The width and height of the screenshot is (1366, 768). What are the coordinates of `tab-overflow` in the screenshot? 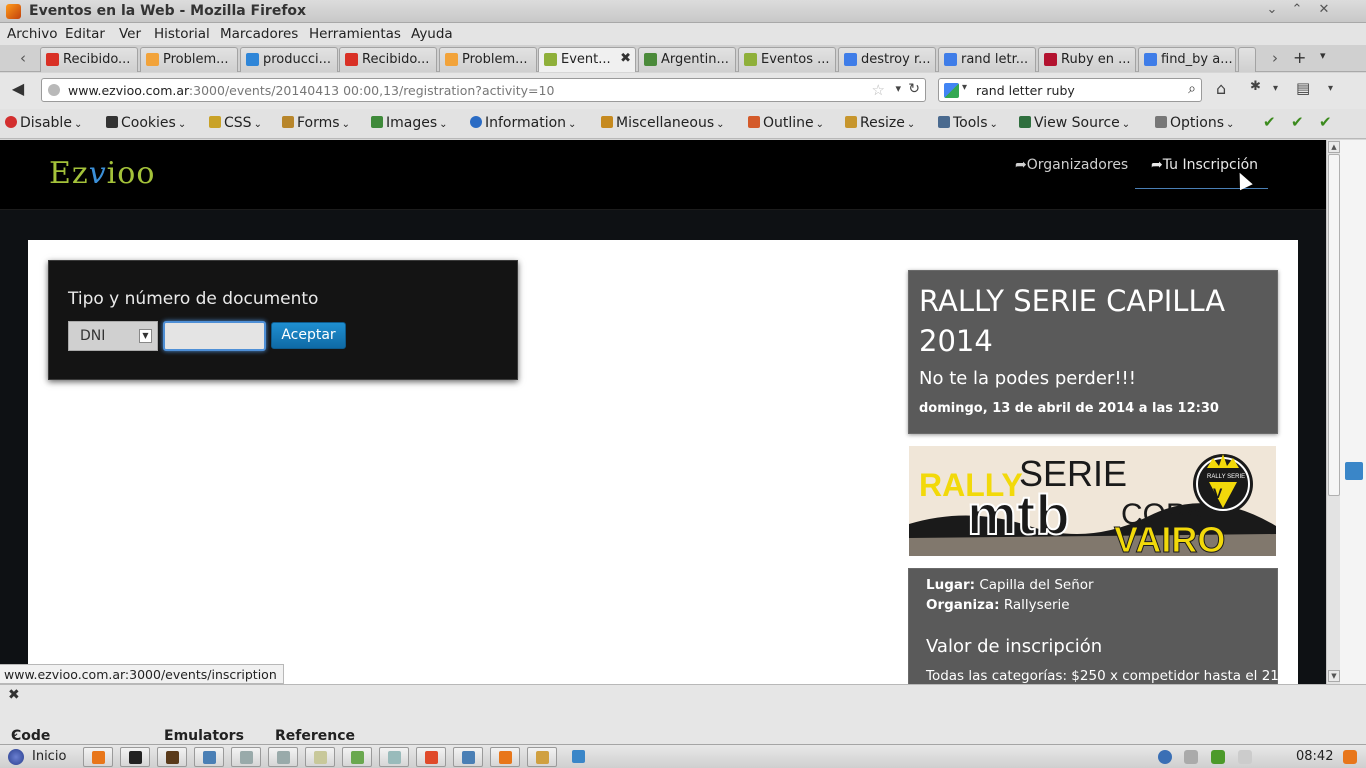 It's located at (1247, 59).